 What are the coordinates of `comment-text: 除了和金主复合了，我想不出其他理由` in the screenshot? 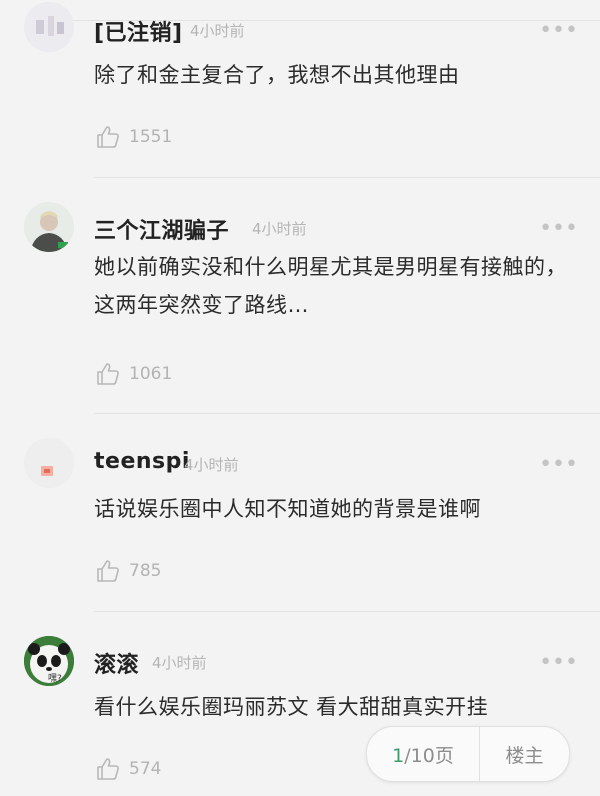 It's located at (277, 75).